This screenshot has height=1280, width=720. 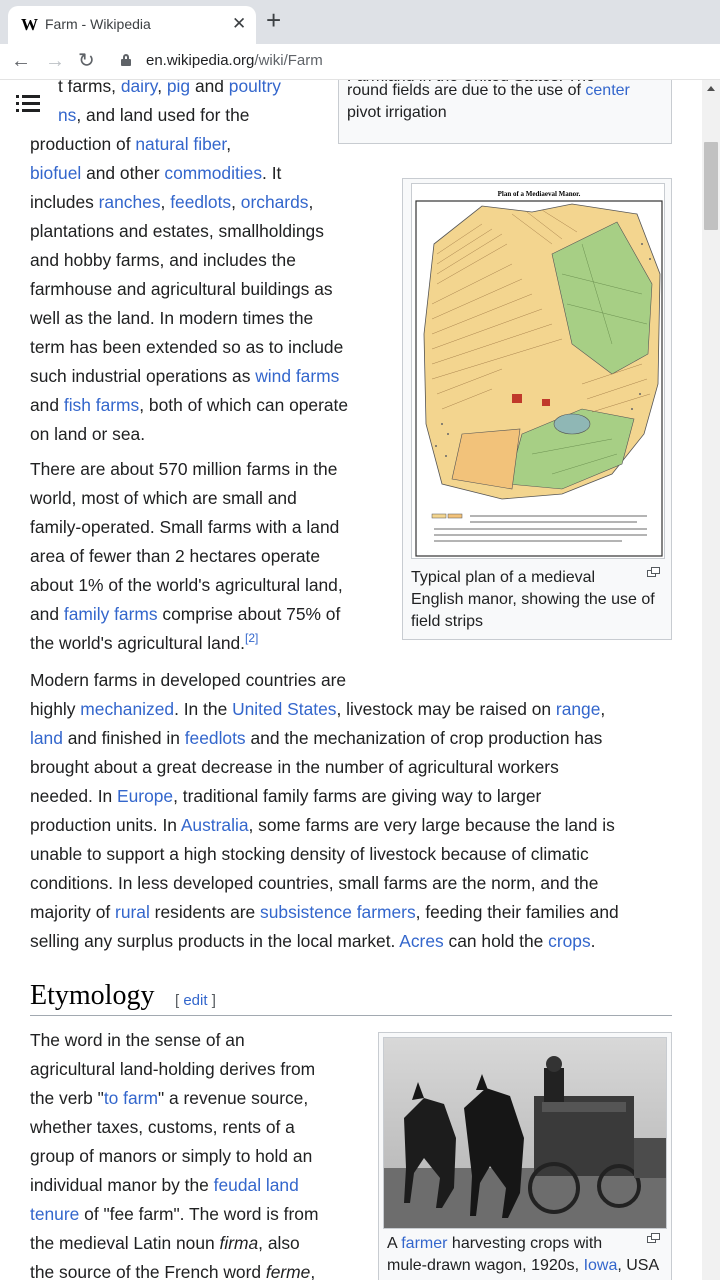 What do you see at coordinates (175, 556) in the screenshot?
I see `text-line: area of fewer than 2 hectares operate` at bounding box center [175, 556].